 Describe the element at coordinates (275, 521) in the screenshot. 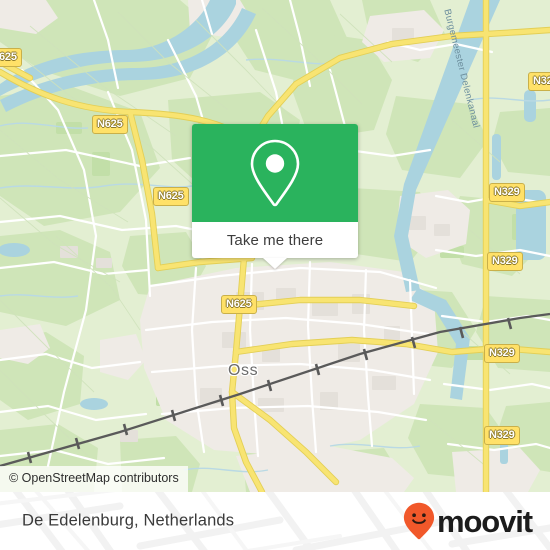

I see `footer-bar: De Edelenburg, Netherlands moovit` at that location.